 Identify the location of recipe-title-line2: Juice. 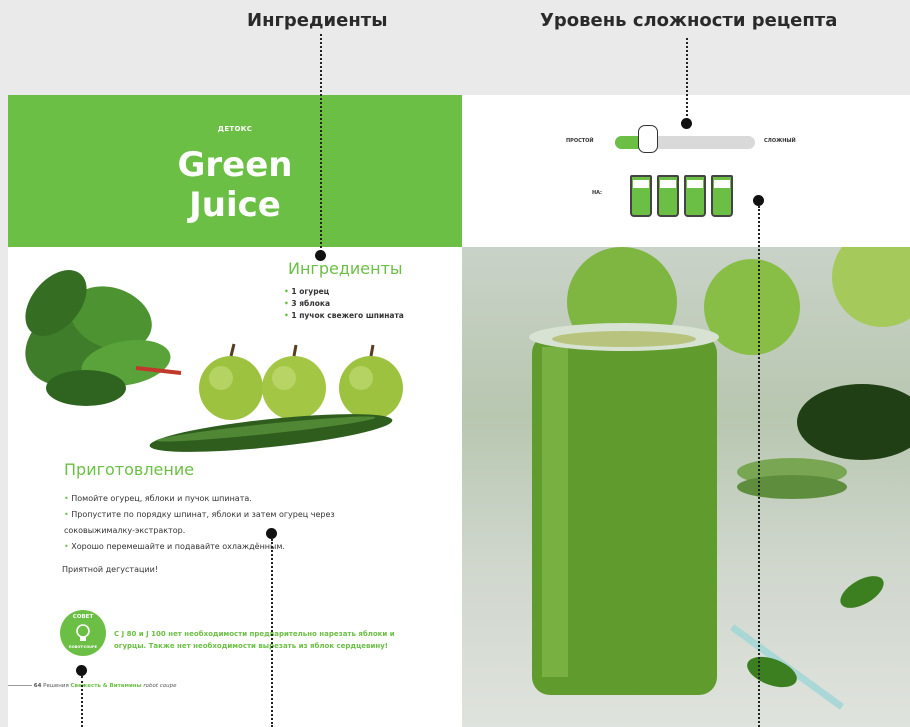
(235, 205).